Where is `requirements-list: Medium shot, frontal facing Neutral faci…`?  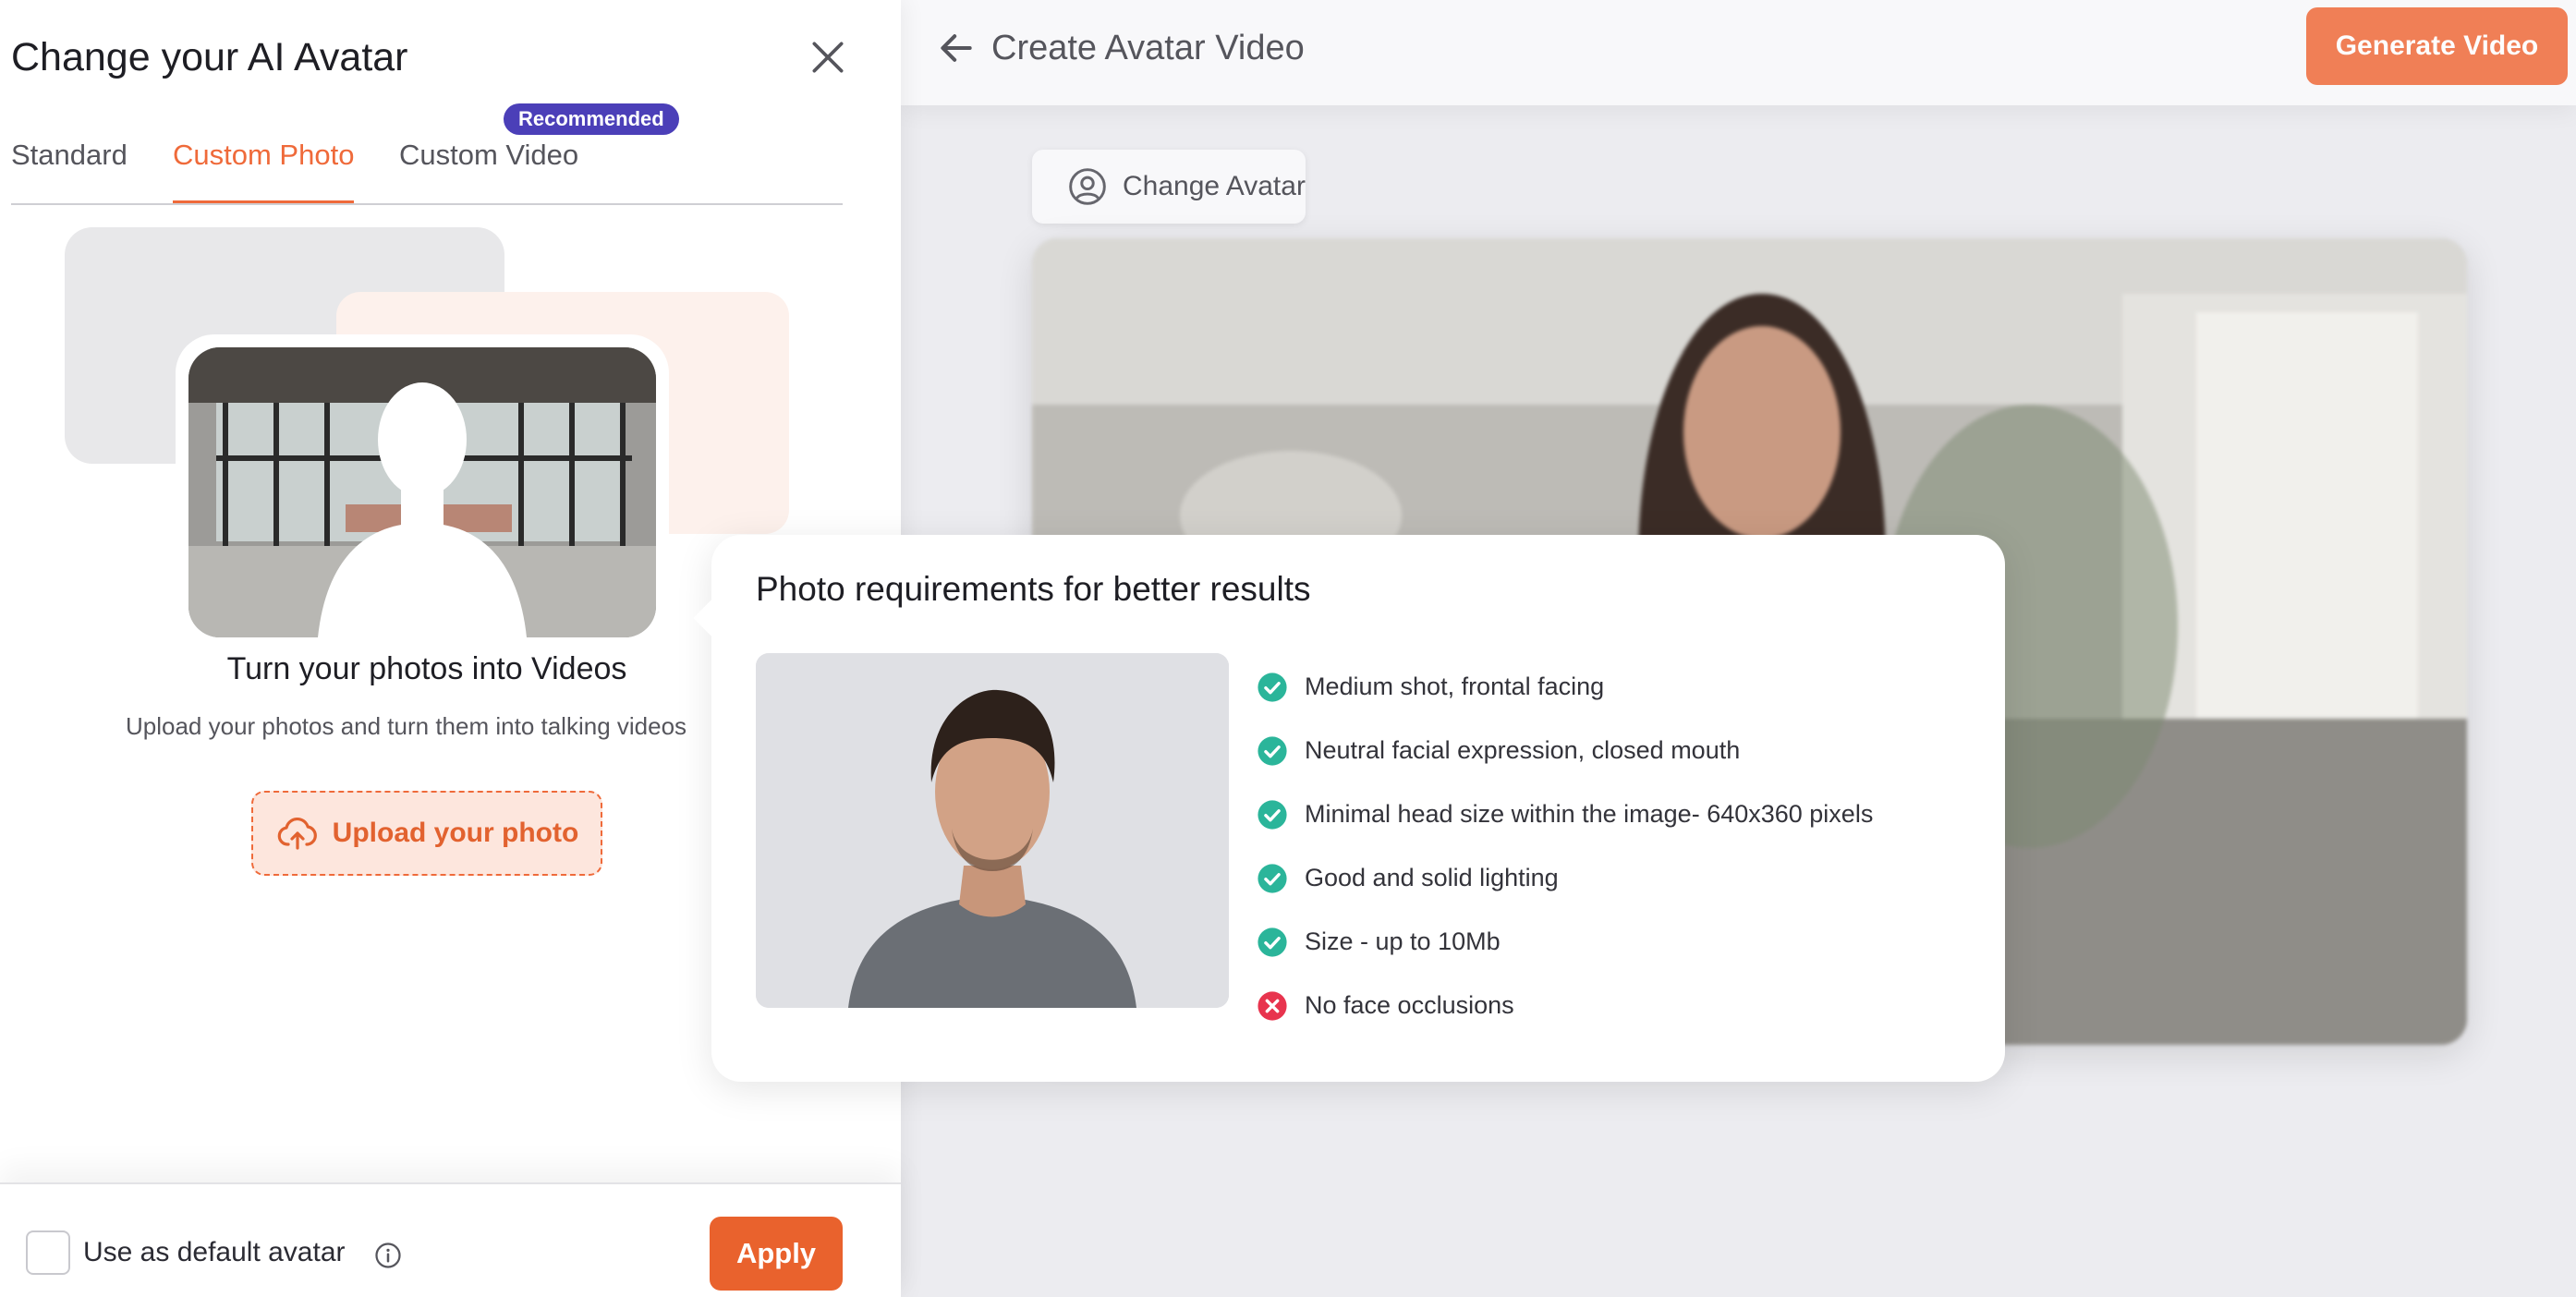
requirements-list: Medium shot, frontal facing Neutral faci… is located at coordinates (1622, 846).